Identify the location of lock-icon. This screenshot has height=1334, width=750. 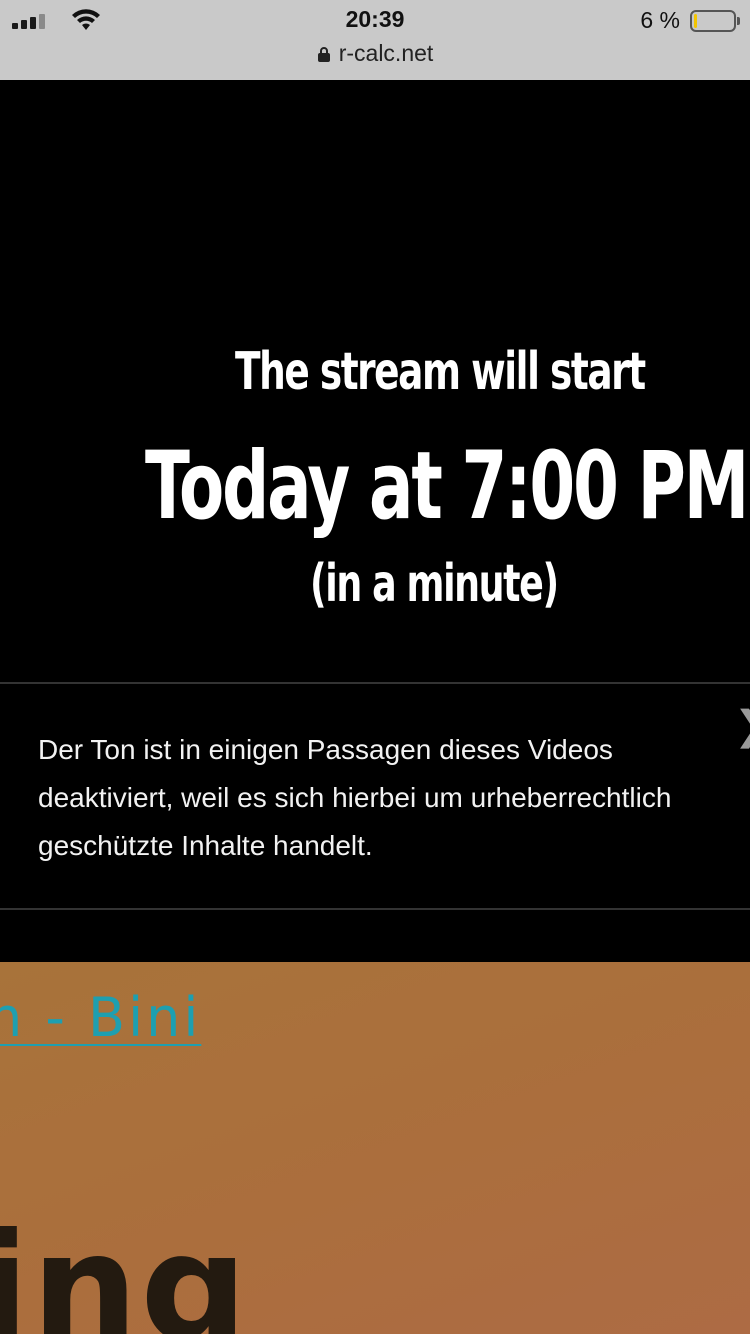
(323, 54).